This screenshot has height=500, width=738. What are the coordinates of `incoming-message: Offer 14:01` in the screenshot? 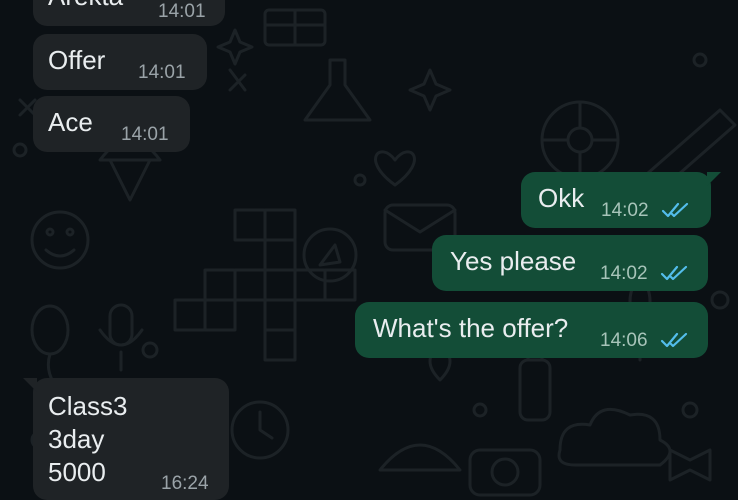 It's located at (120, 62).